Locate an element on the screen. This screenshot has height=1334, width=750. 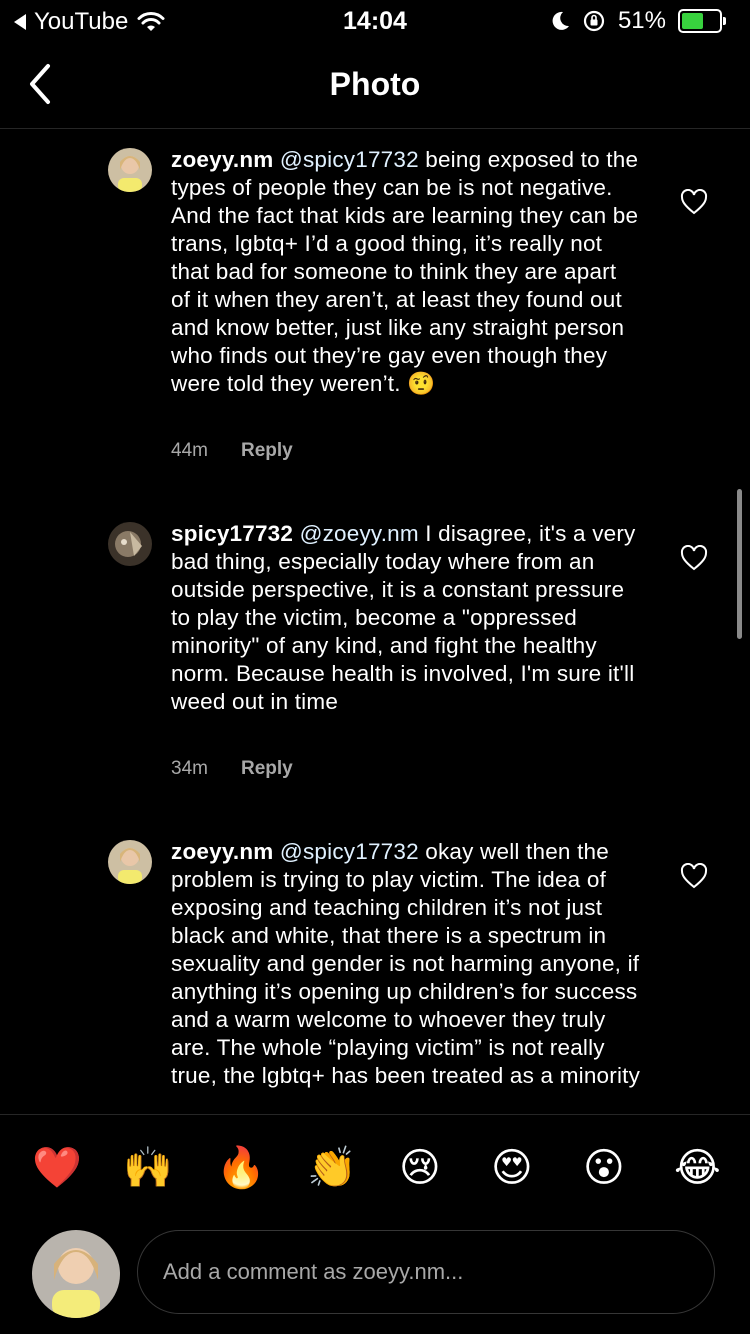
emoji-raising-hands: 🙌 is located at coordinates (148, 1168).